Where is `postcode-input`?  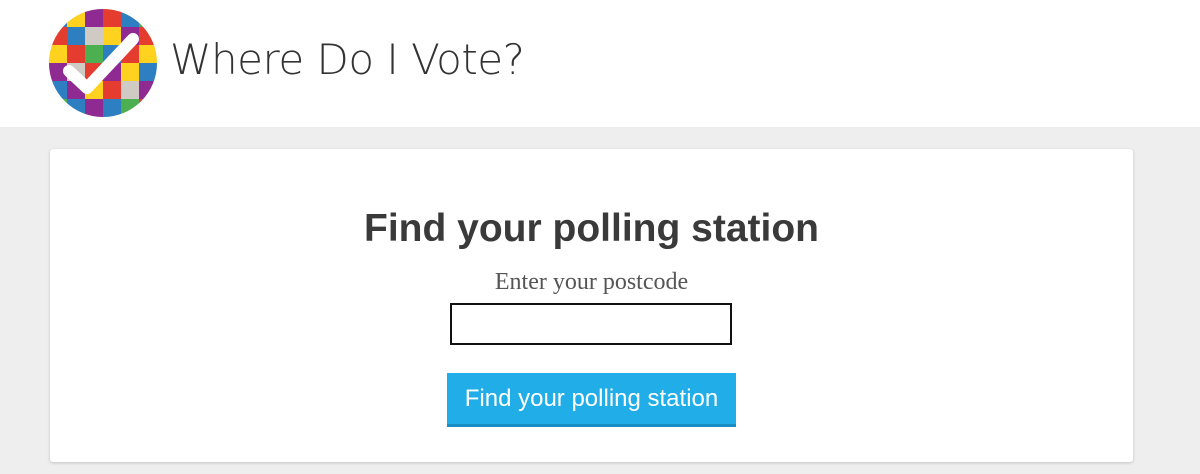 postcode-input is located at coordinates (591, 324).